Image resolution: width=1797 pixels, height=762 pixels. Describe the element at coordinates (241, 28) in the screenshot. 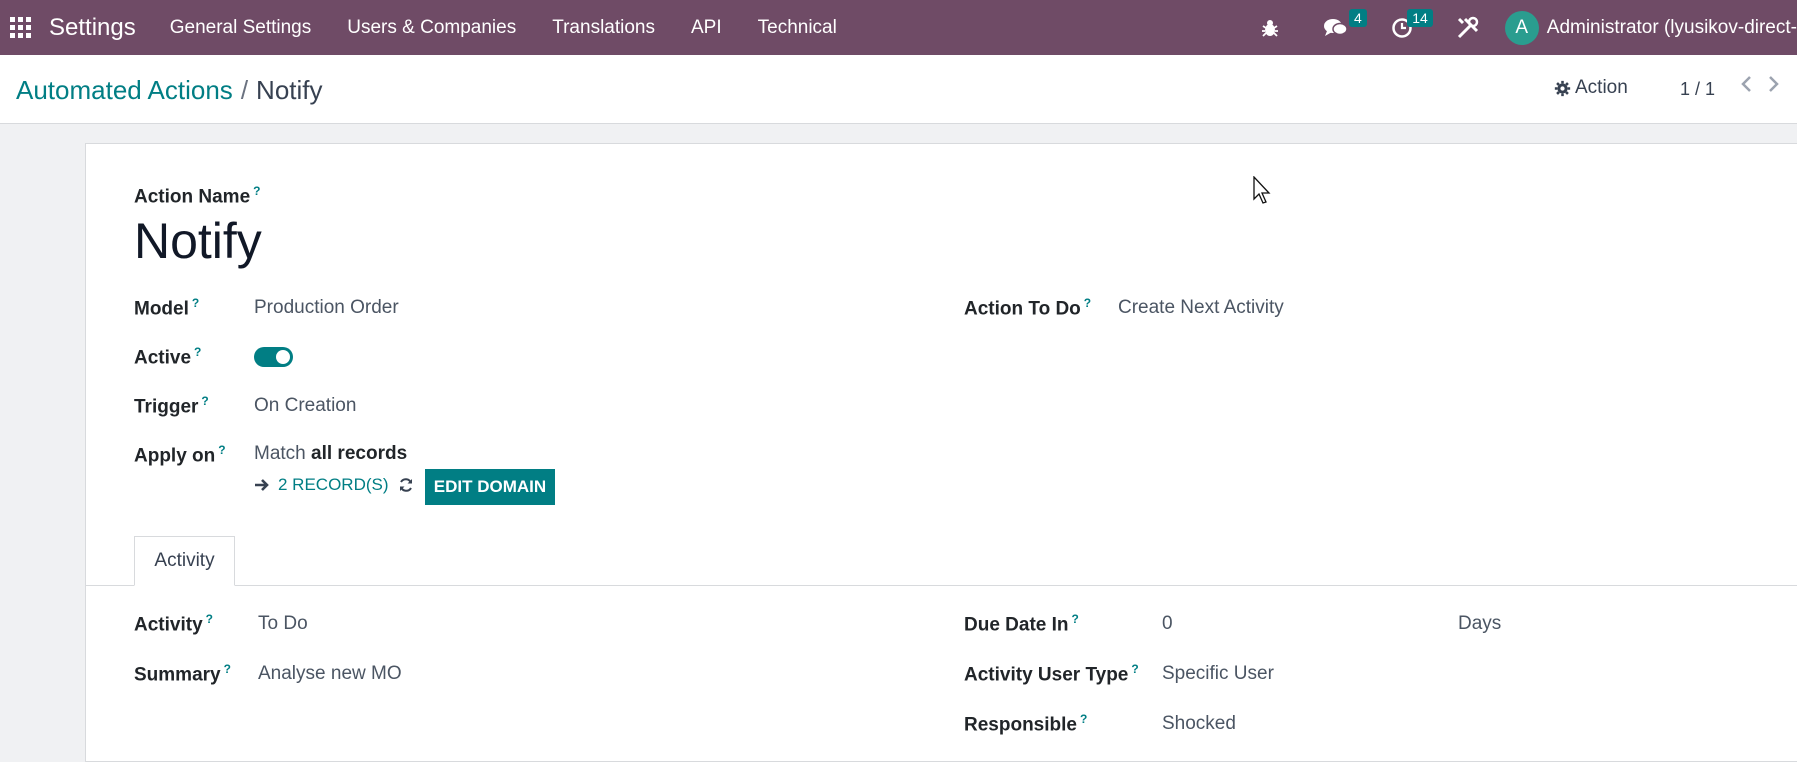

I see `menu-general-settings: General Settings` at that location.